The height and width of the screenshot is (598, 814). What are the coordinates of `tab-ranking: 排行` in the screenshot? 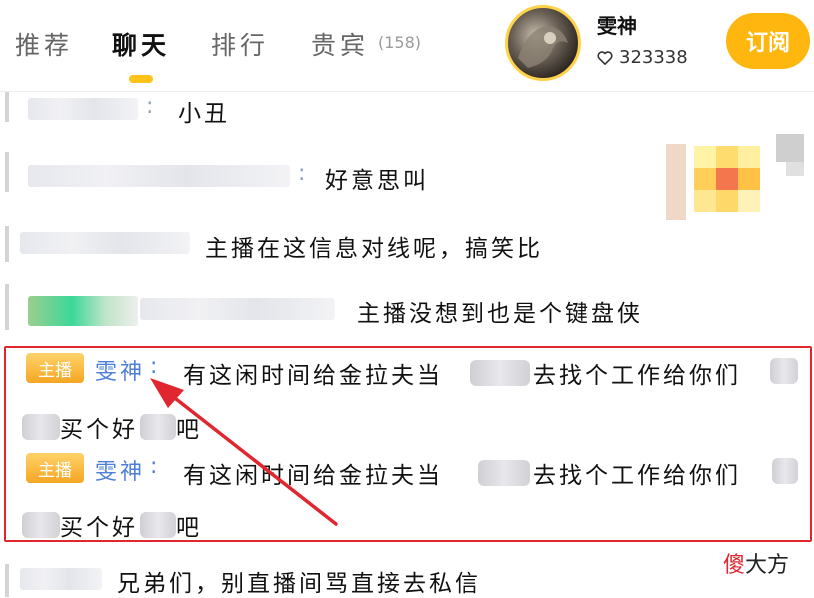 It's located at (240, 44).